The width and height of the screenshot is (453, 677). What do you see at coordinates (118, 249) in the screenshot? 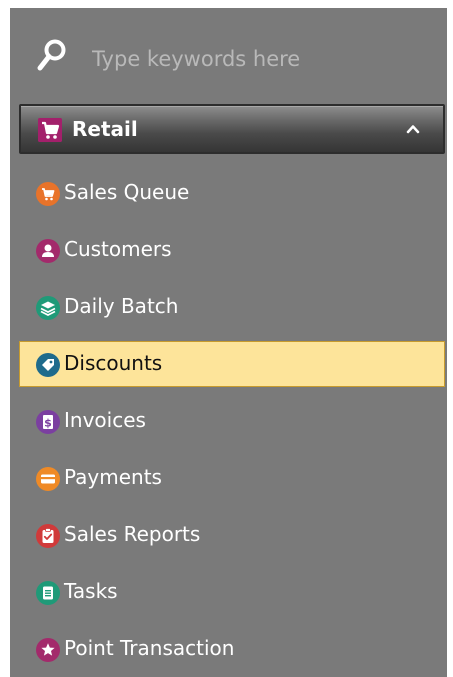
I see `menu-item-label: Customers` at bounding box center [118, 249].